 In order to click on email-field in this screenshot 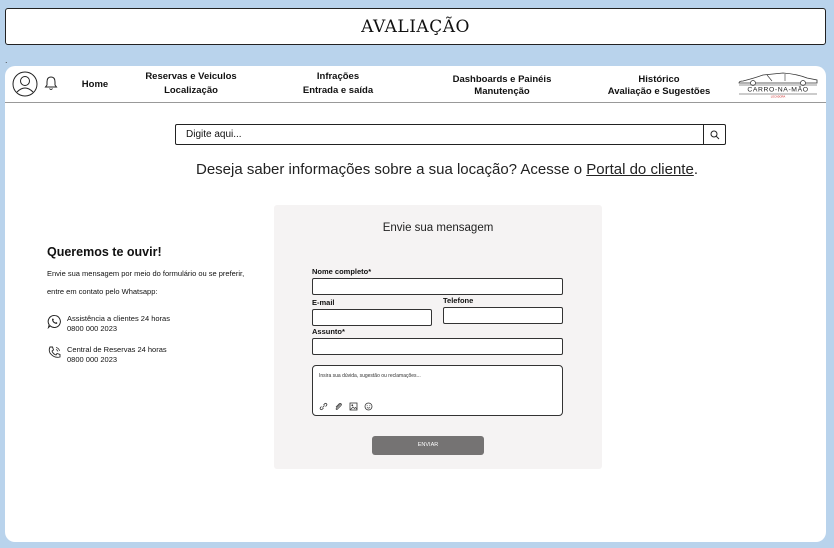, I will do `click(372, 317)`.